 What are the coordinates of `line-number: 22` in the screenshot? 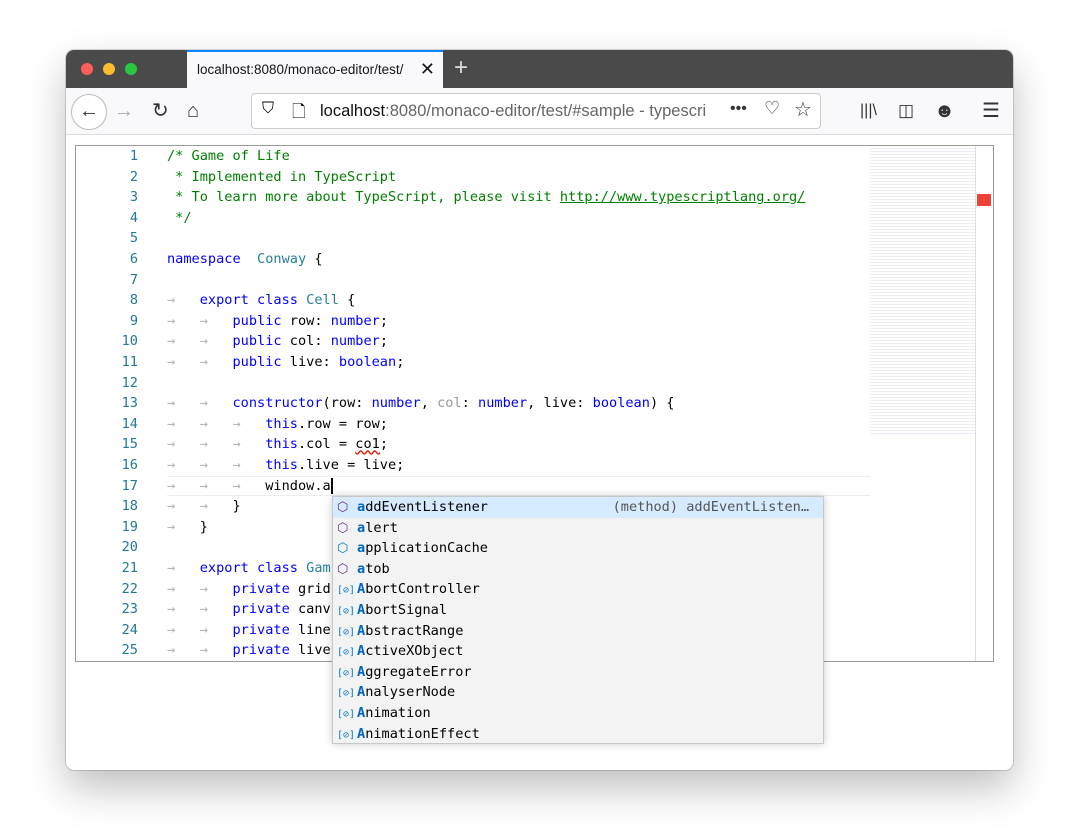 It's located at (129, 588).